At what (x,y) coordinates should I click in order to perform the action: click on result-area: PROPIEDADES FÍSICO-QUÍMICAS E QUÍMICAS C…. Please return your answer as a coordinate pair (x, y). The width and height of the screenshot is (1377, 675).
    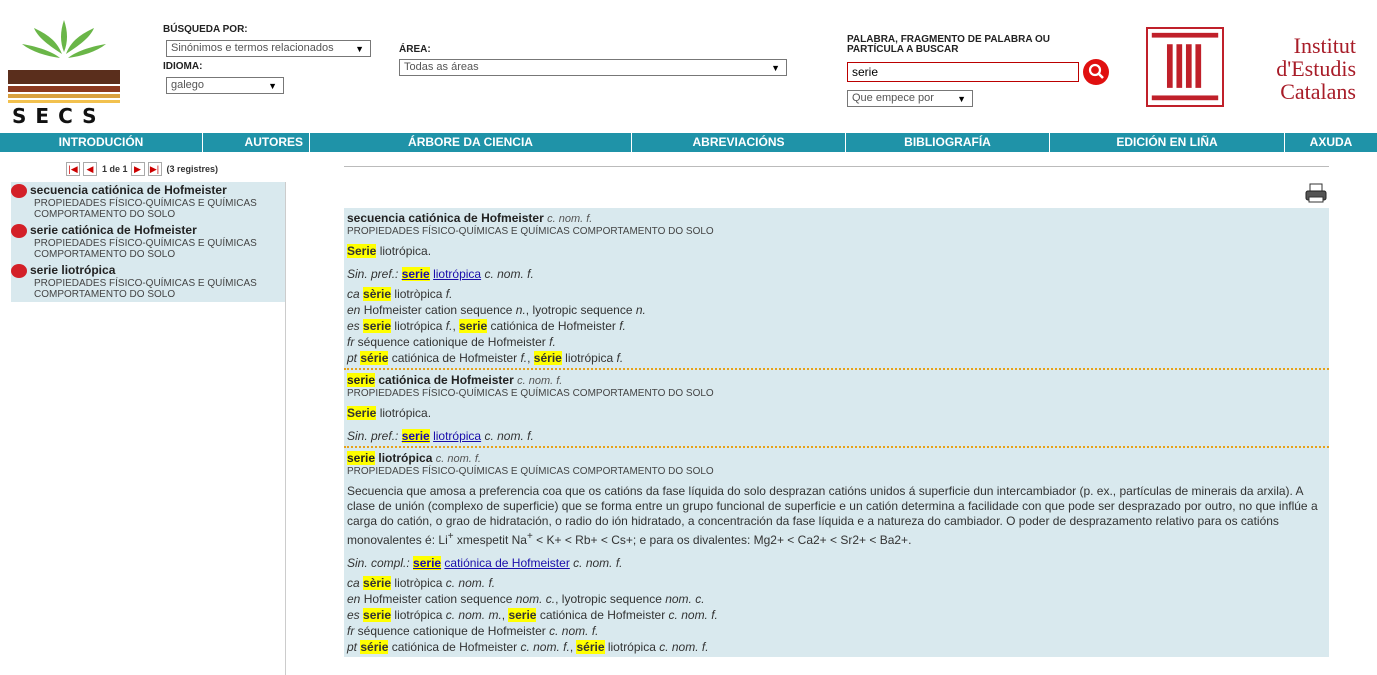
    Looking at the image, I should click on (145, 249).